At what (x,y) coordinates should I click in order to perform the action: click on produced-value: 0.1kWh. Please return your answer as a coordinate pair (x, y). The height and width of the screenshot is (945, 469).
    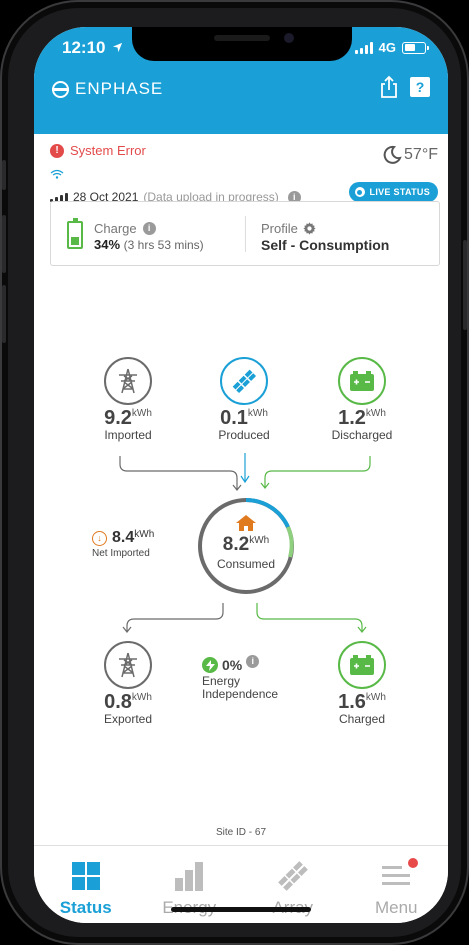
    Looking at the image, I should click on (244, 418).